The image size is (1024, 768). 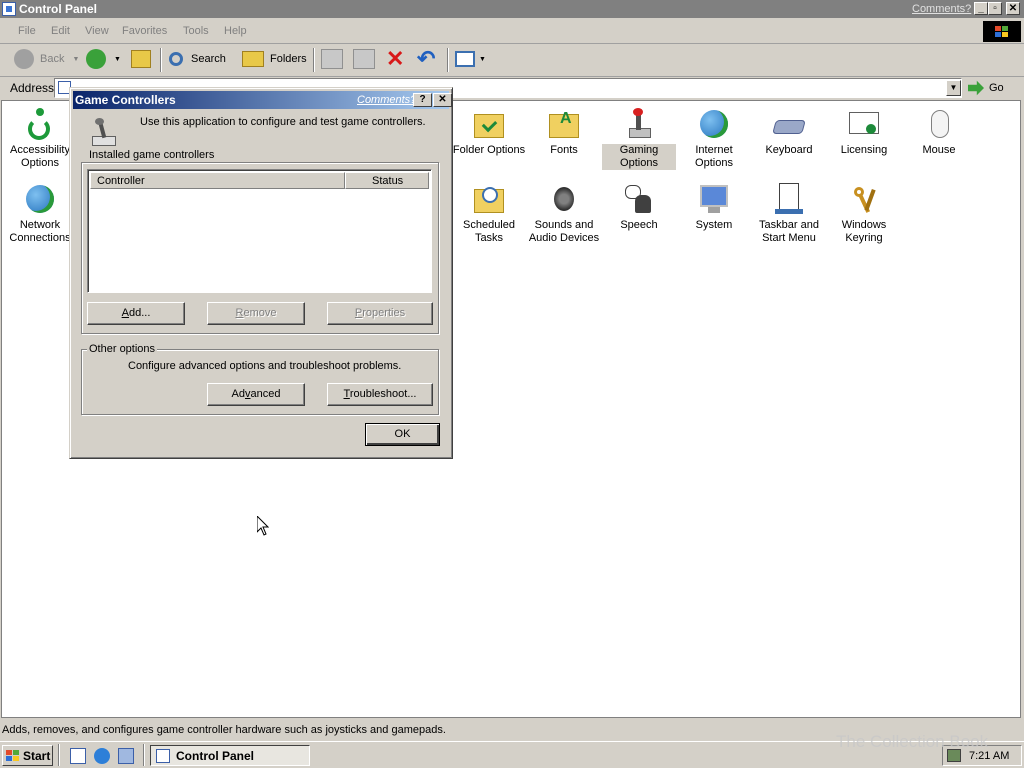 I want to click on windows-flag-icon, so click(x=13, y=755).